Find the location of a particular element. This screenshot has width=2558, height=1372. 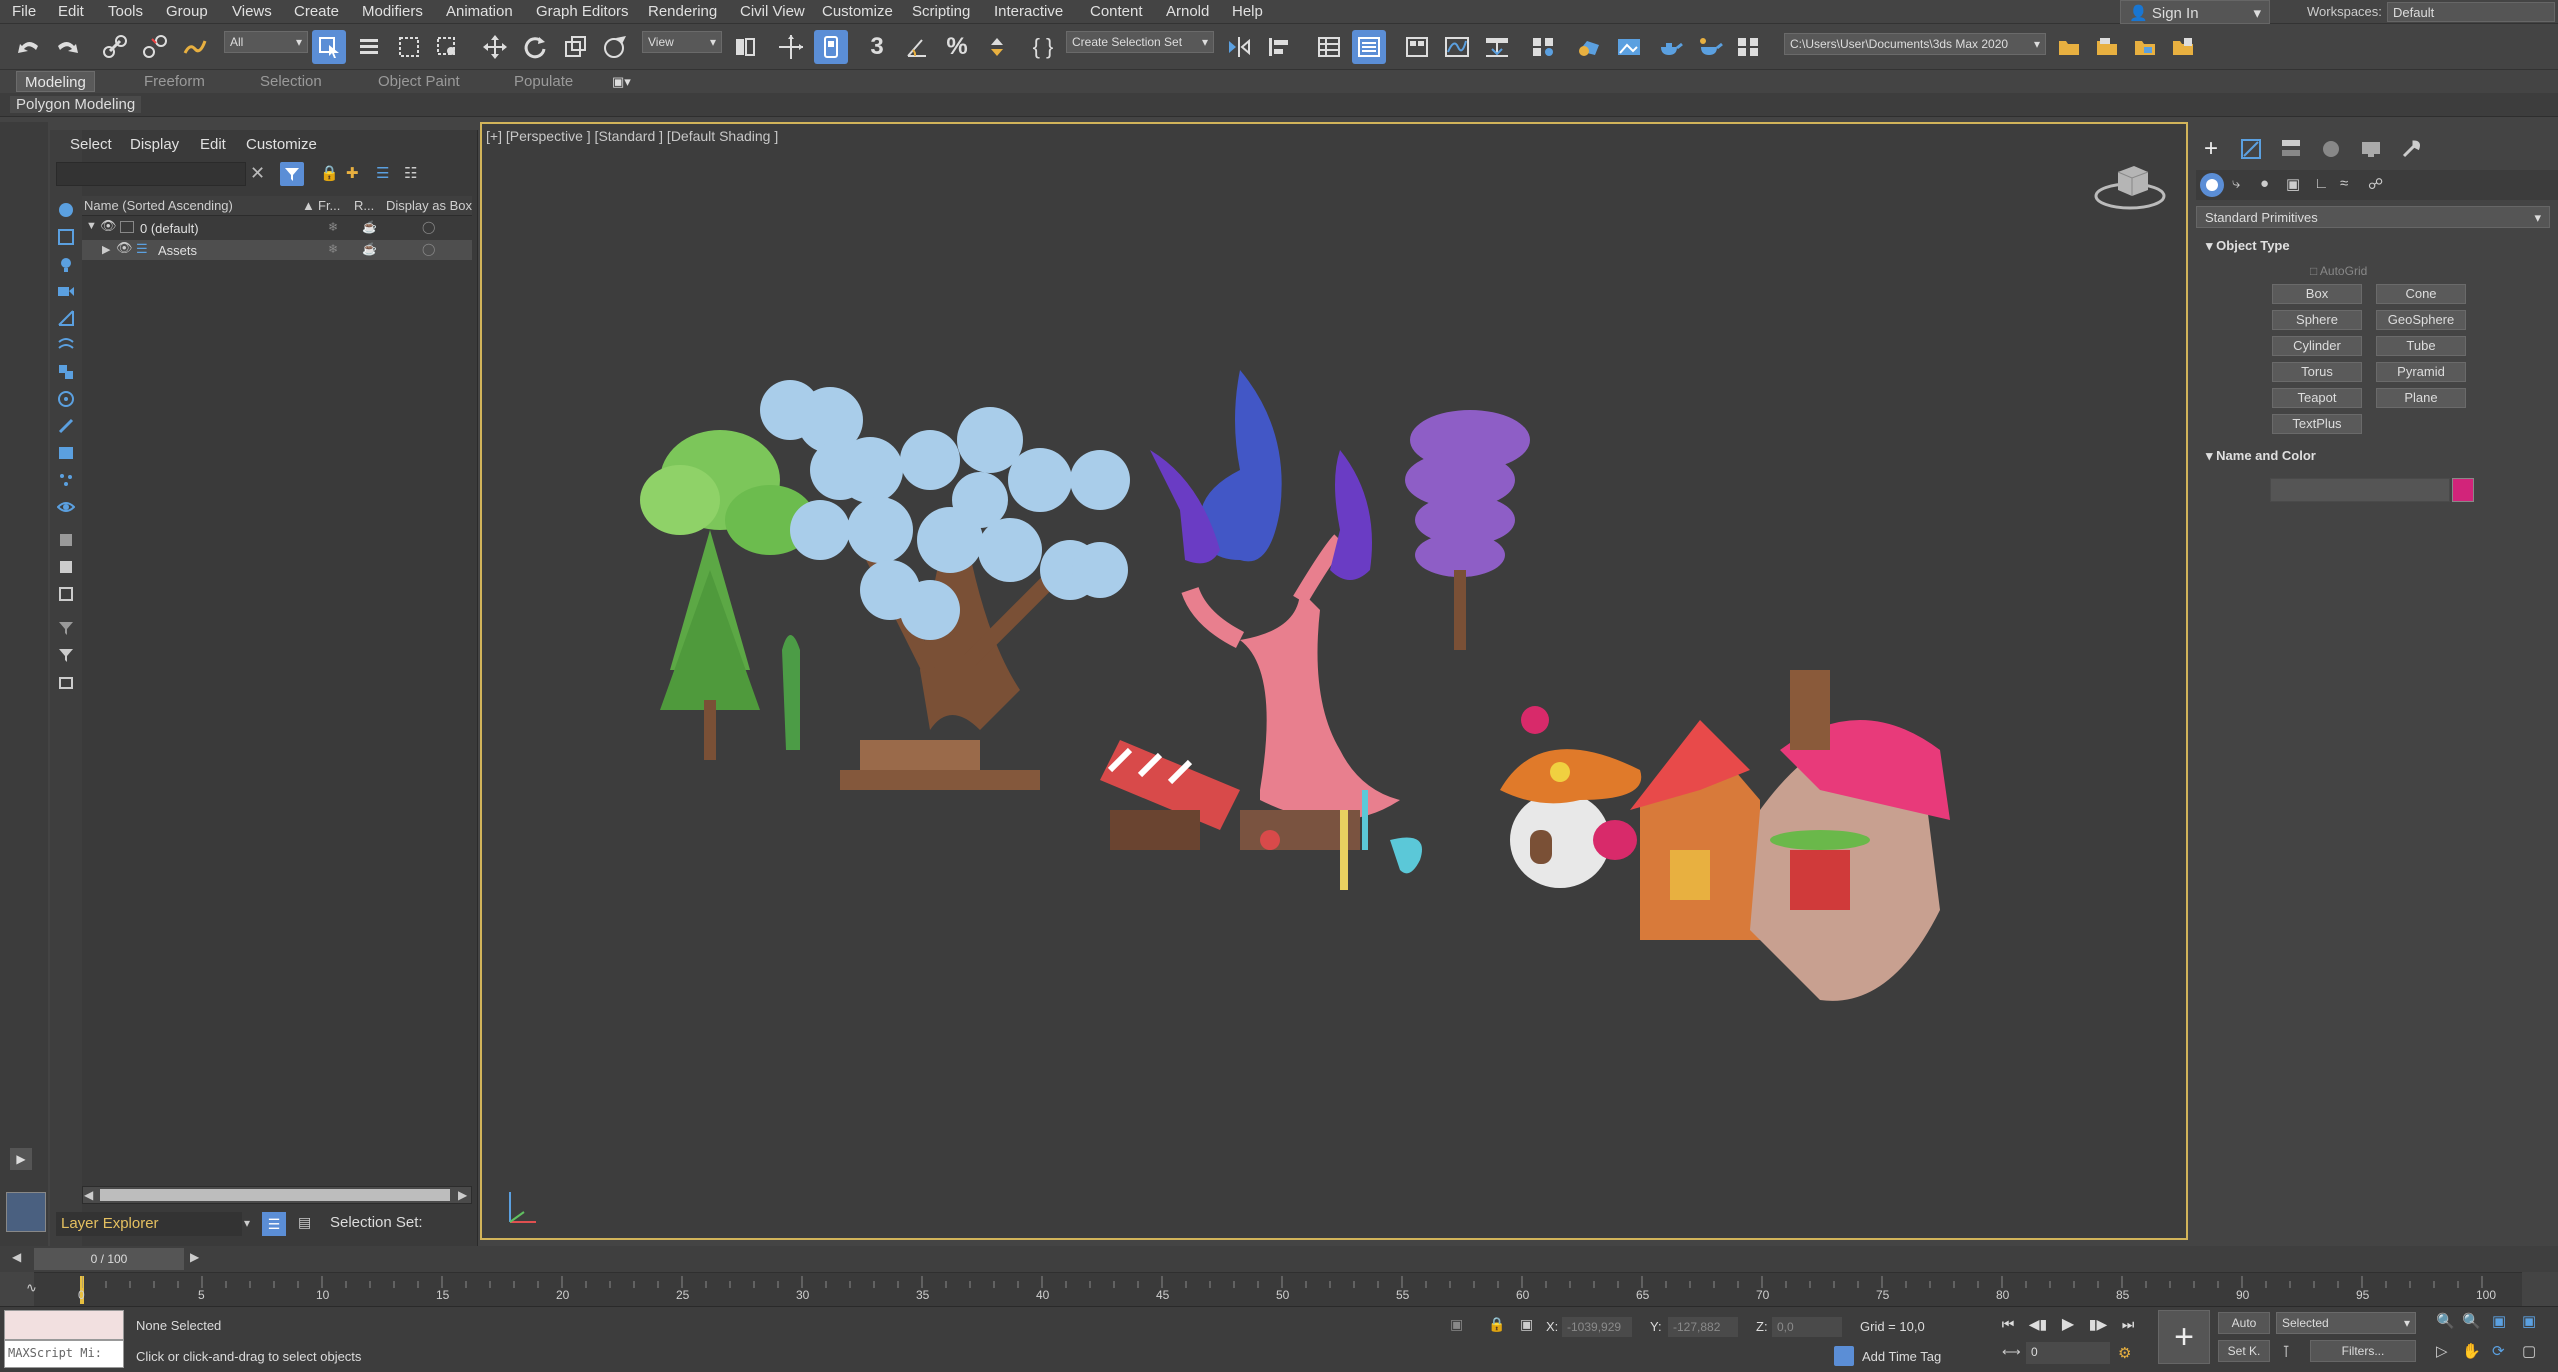

teapot-button: Teapot is located at coordinates (2317, 398).